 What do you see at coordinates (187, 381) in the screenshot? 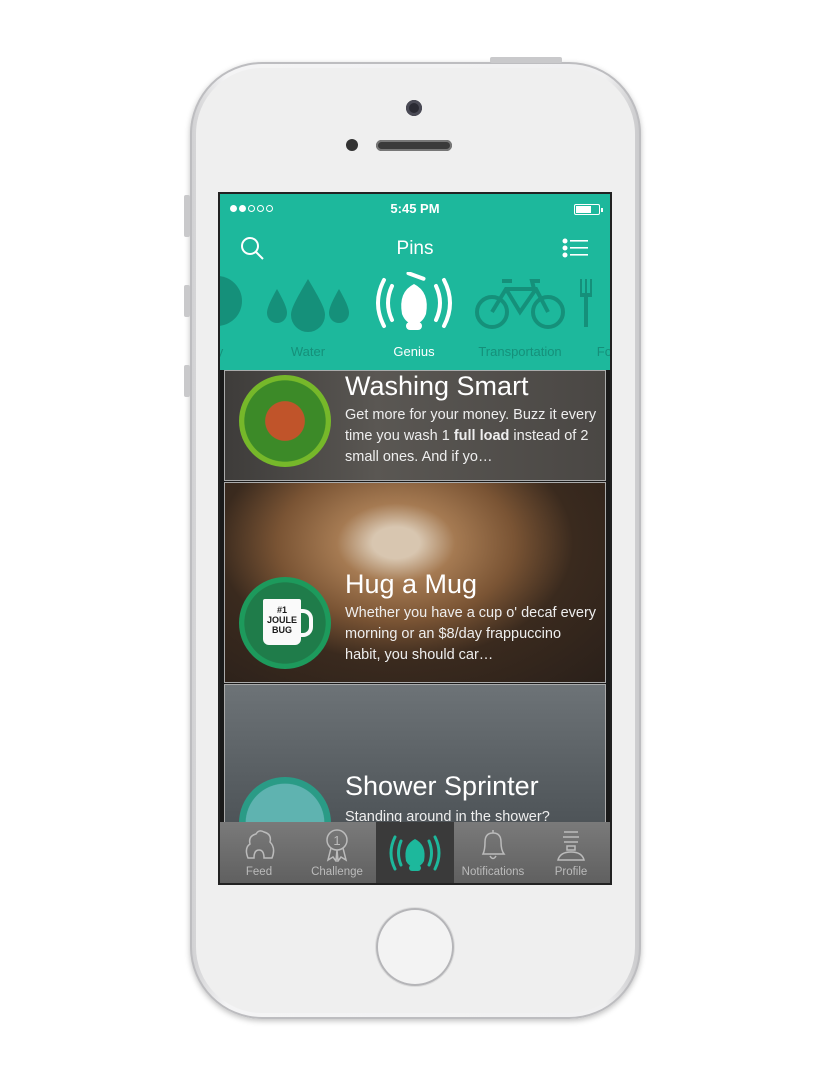
I see `volume-down-button` at bounding box center [187, 381].